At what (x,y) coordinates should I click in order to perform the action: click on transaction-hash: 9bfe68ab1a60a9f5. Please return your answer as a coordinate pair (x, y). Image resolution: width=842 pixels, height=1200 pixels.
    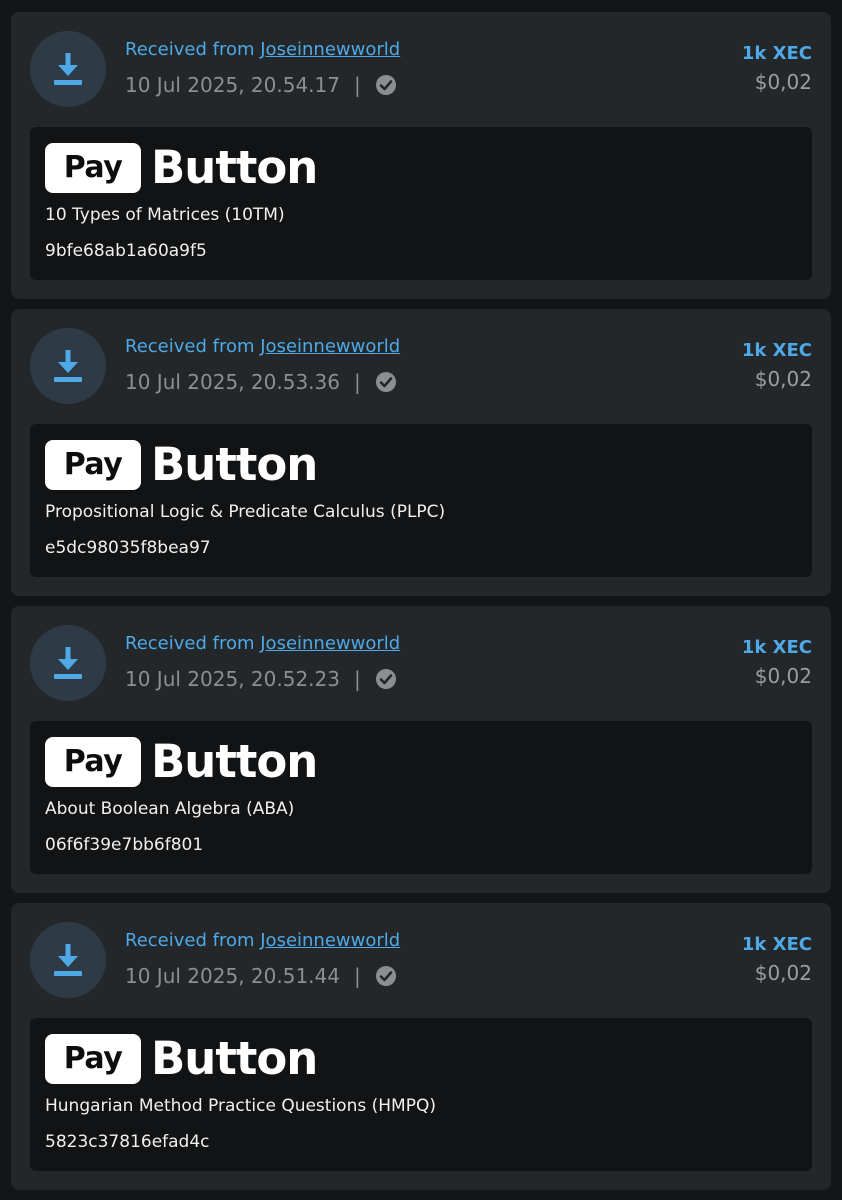
    Looking at the image, I should click on (126, 251).